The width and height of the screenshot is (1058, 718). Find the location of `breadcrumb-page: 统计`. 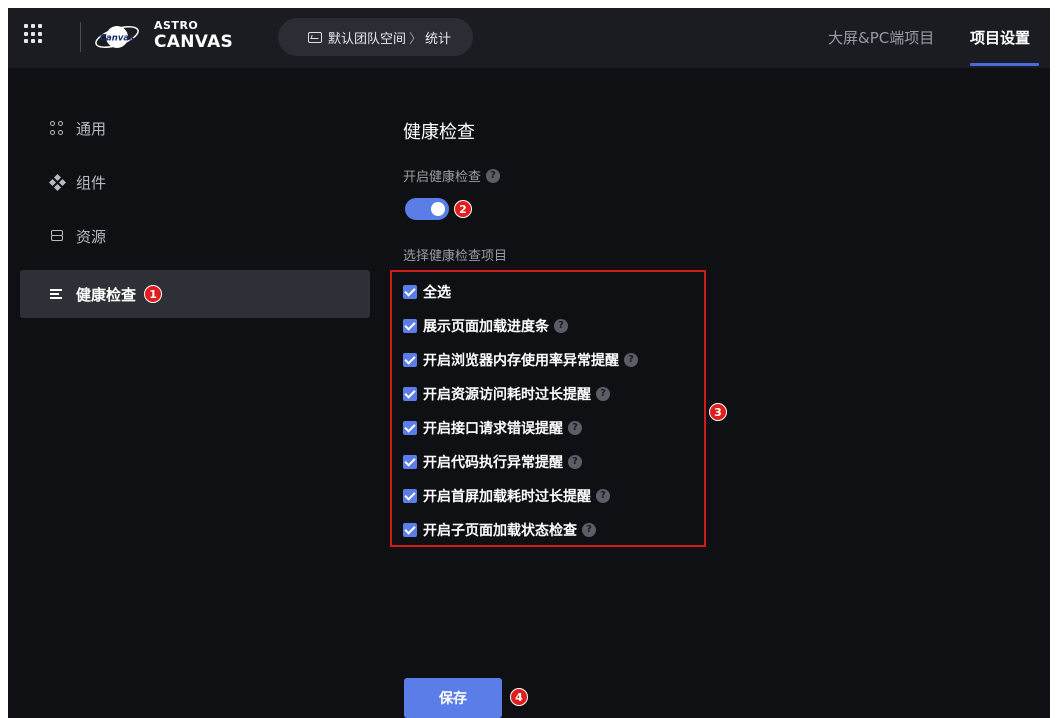

breadcrumb-page: 统计 is located at coordinates (438, 37).